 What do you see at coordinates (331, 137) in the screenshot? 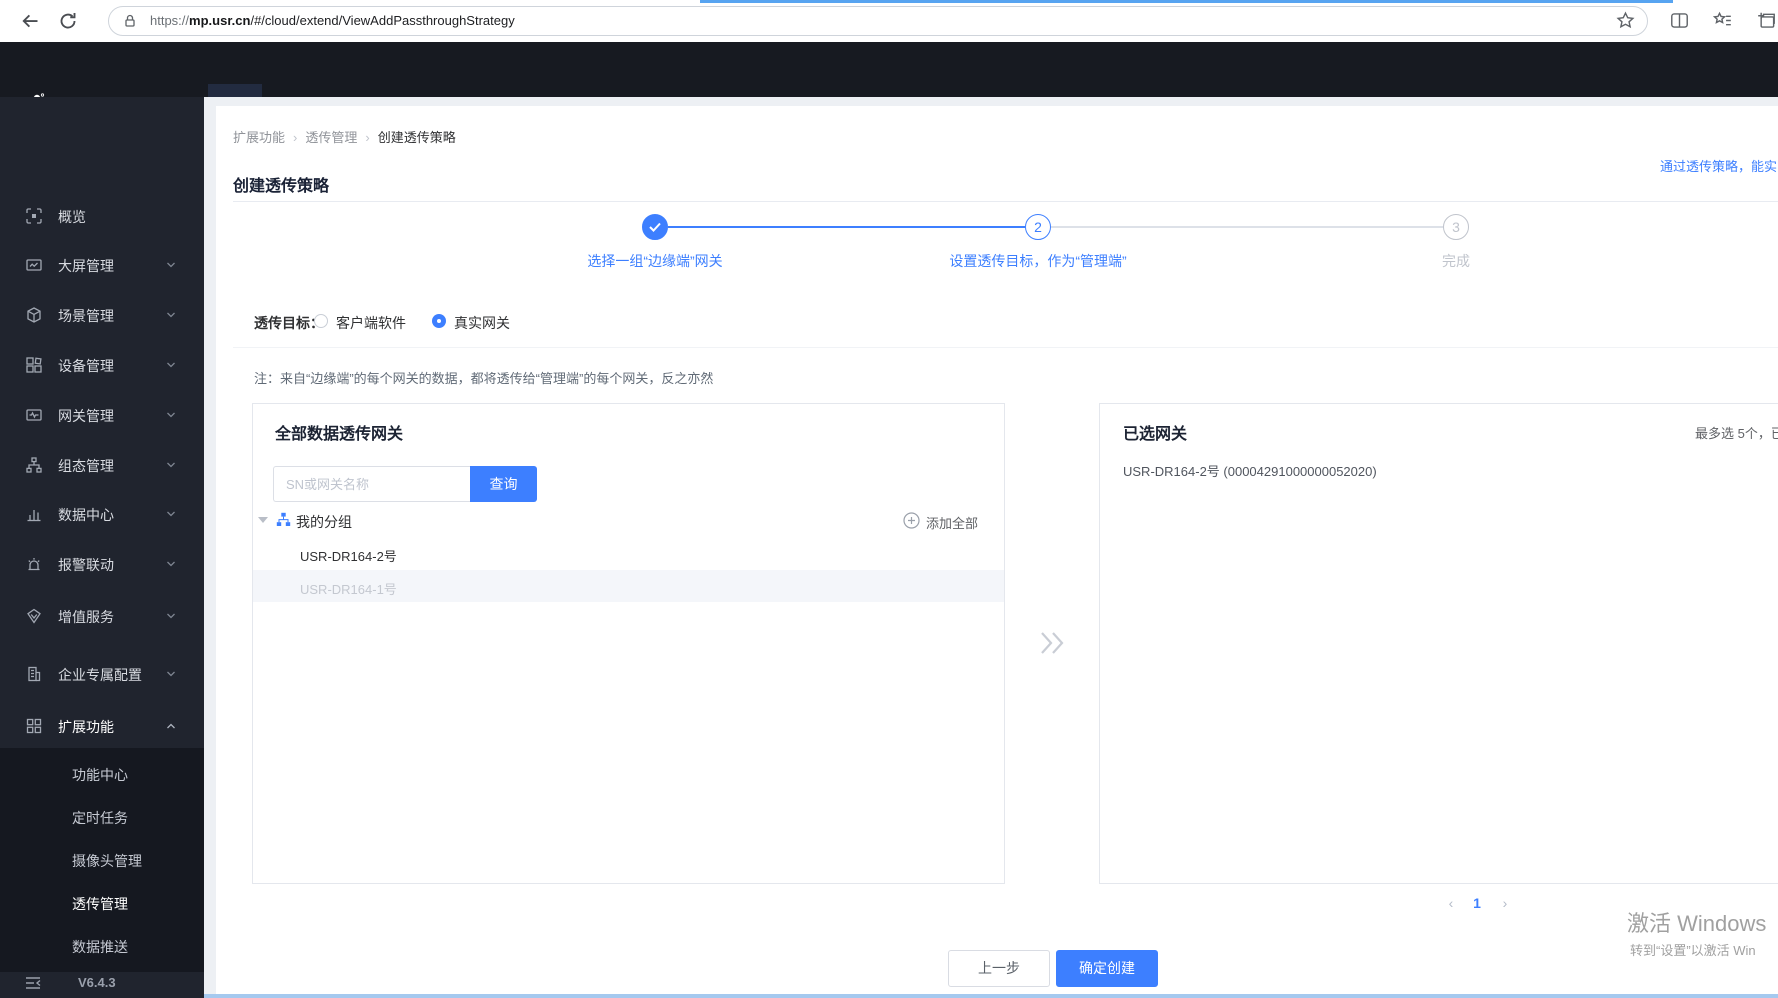
I see `breadcrumb-passthrough: 透传管理` at bounding box center [331, 137].